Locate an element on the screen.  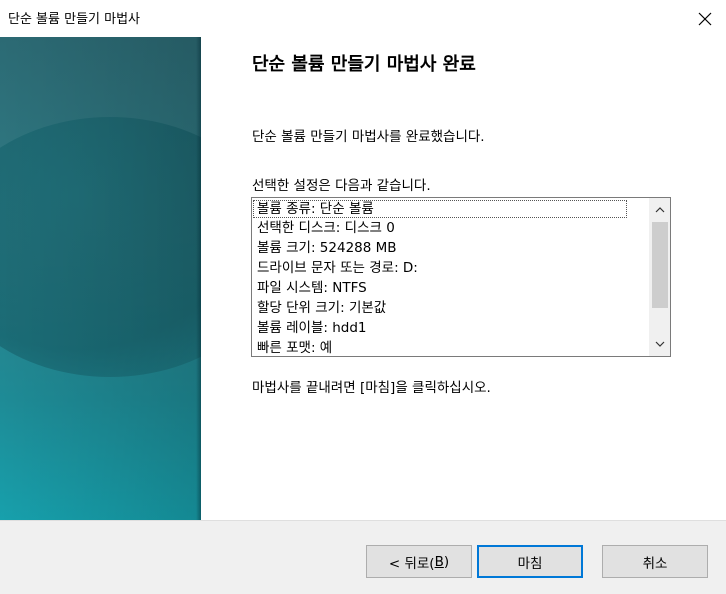
chevron-up-icon is located at coordinates (659, 210).